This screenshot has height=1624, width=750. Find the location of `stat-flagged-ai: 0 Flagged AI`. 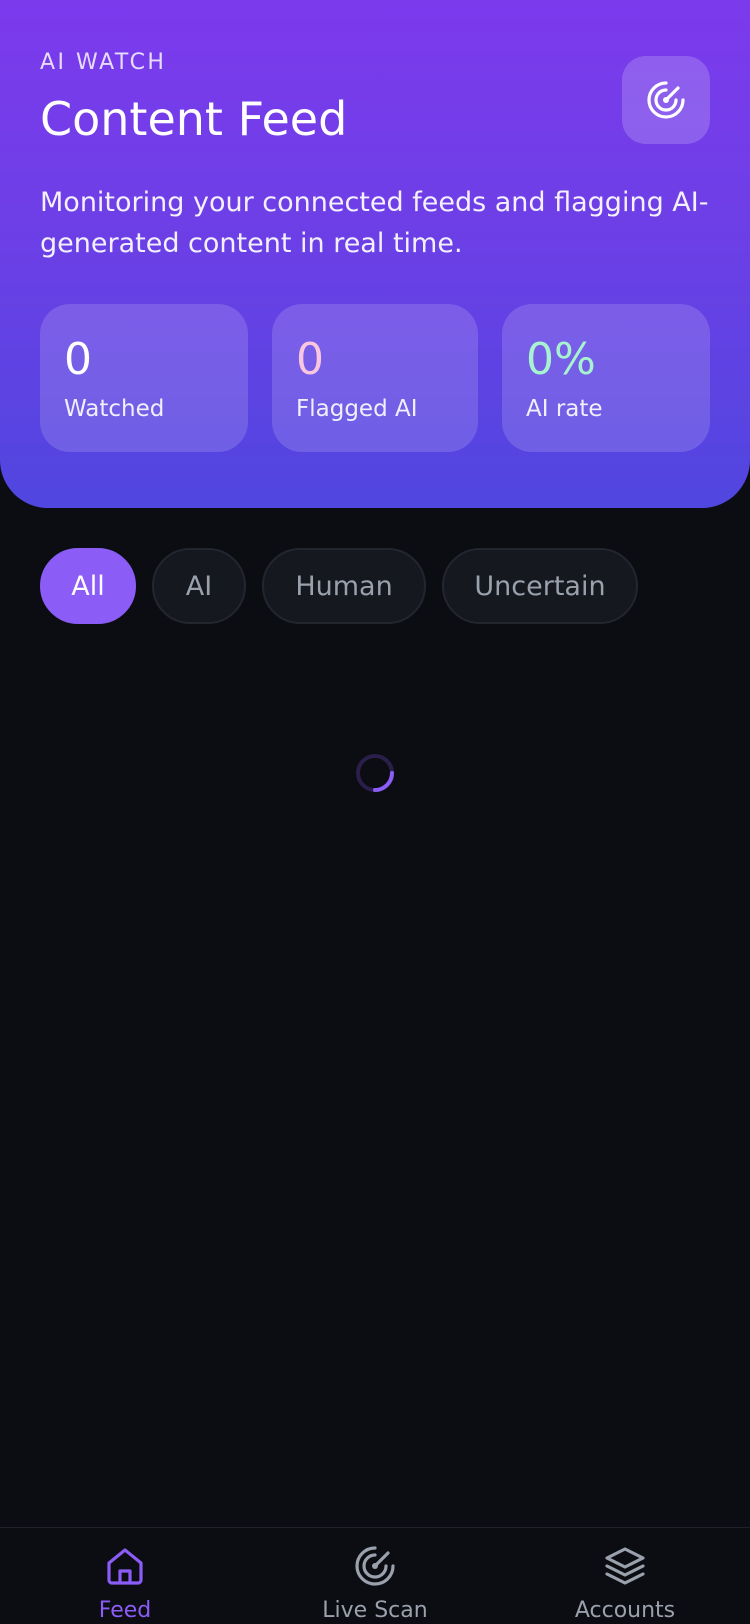

stat-flagged-ai: 0 Flagged AI is located at coordinates (375, 378).